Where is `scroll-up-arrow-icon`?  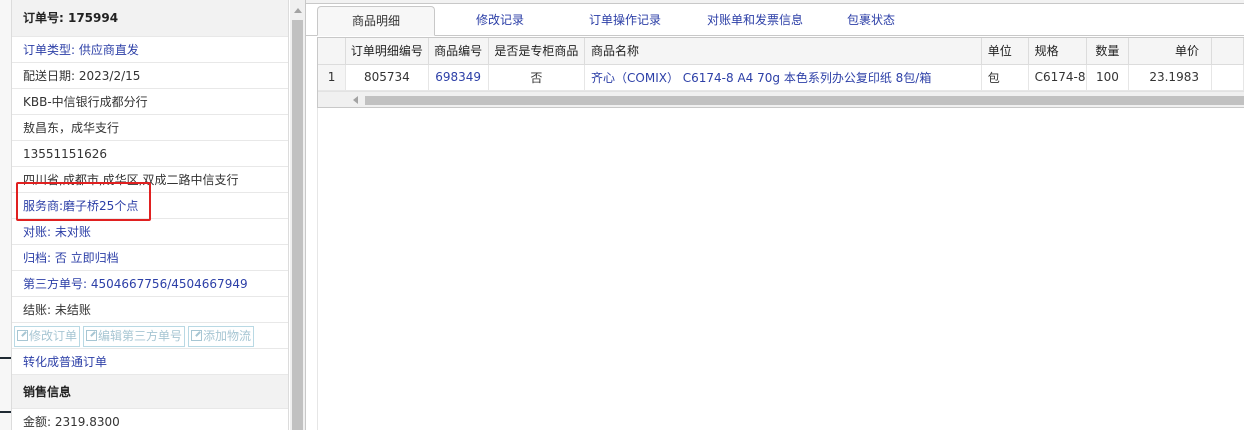
scroll-up-arrow-icon is located at coordinates (298, 10).